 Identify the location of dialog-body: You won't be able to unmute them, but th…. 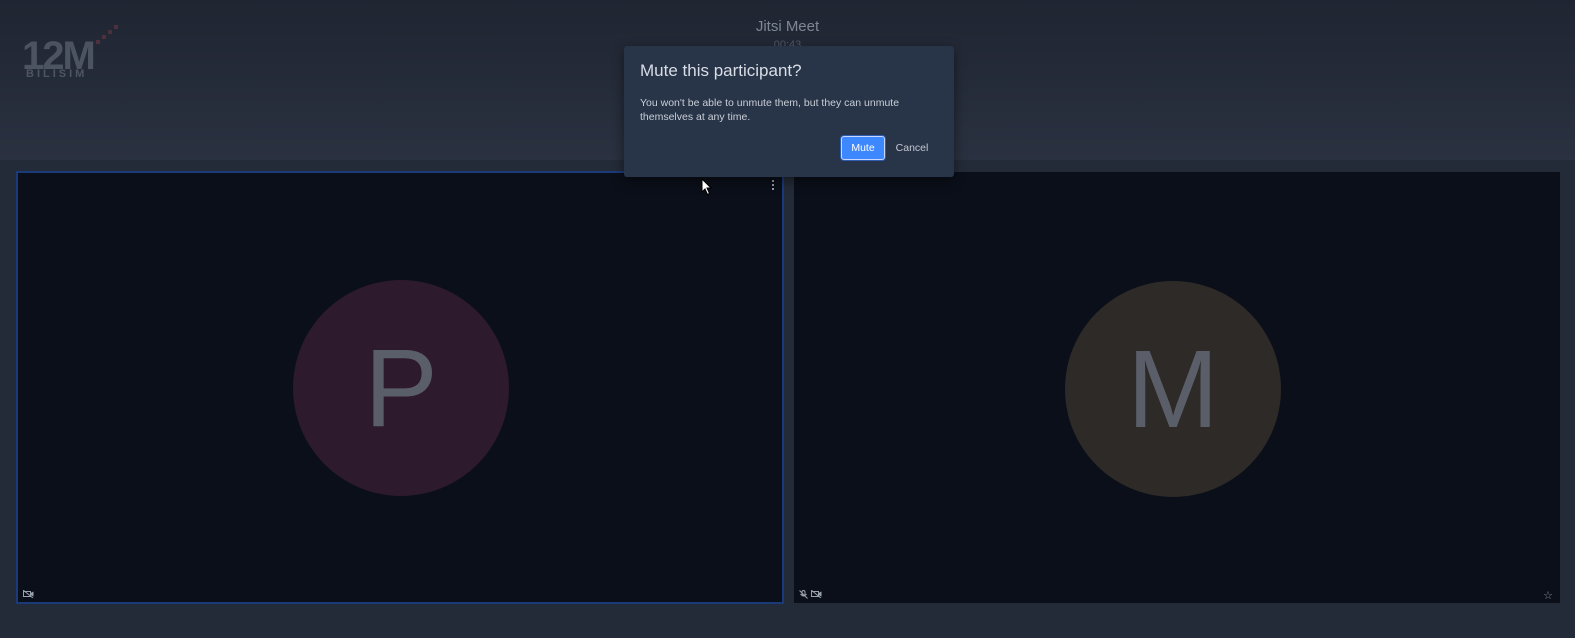
(770, 110).